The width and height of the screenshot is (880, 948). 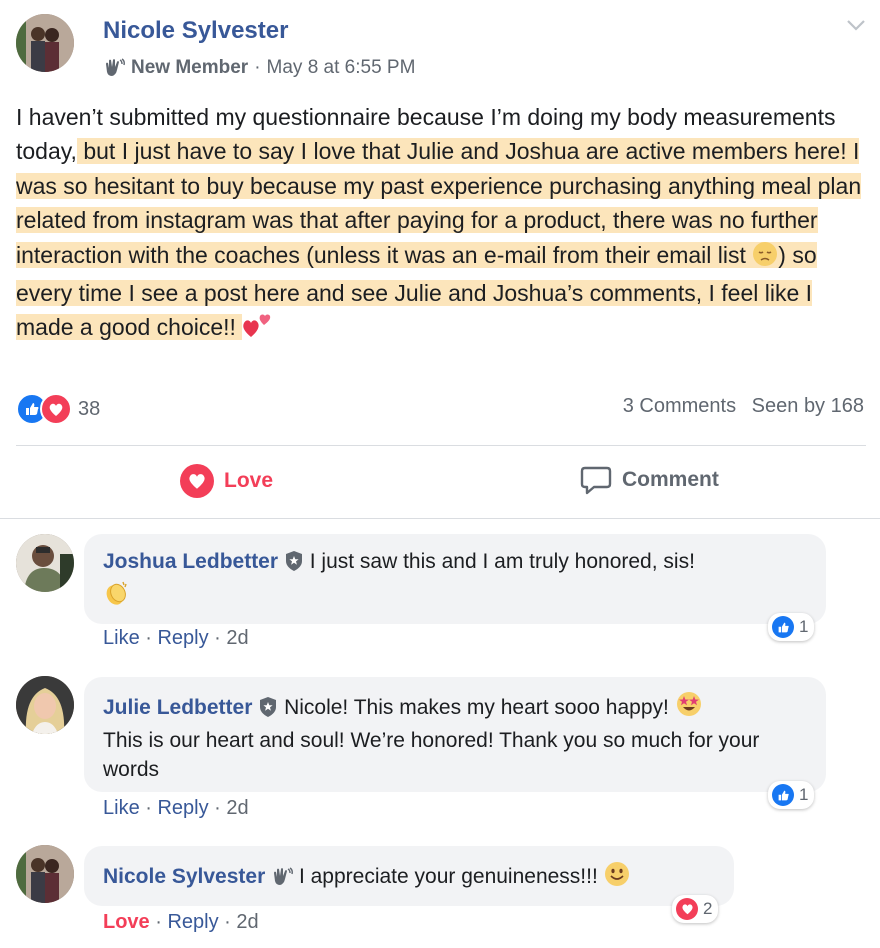 I want to click on post-meta: New Member · May 8 at 6:55 PM, so click(x=259, y=68).